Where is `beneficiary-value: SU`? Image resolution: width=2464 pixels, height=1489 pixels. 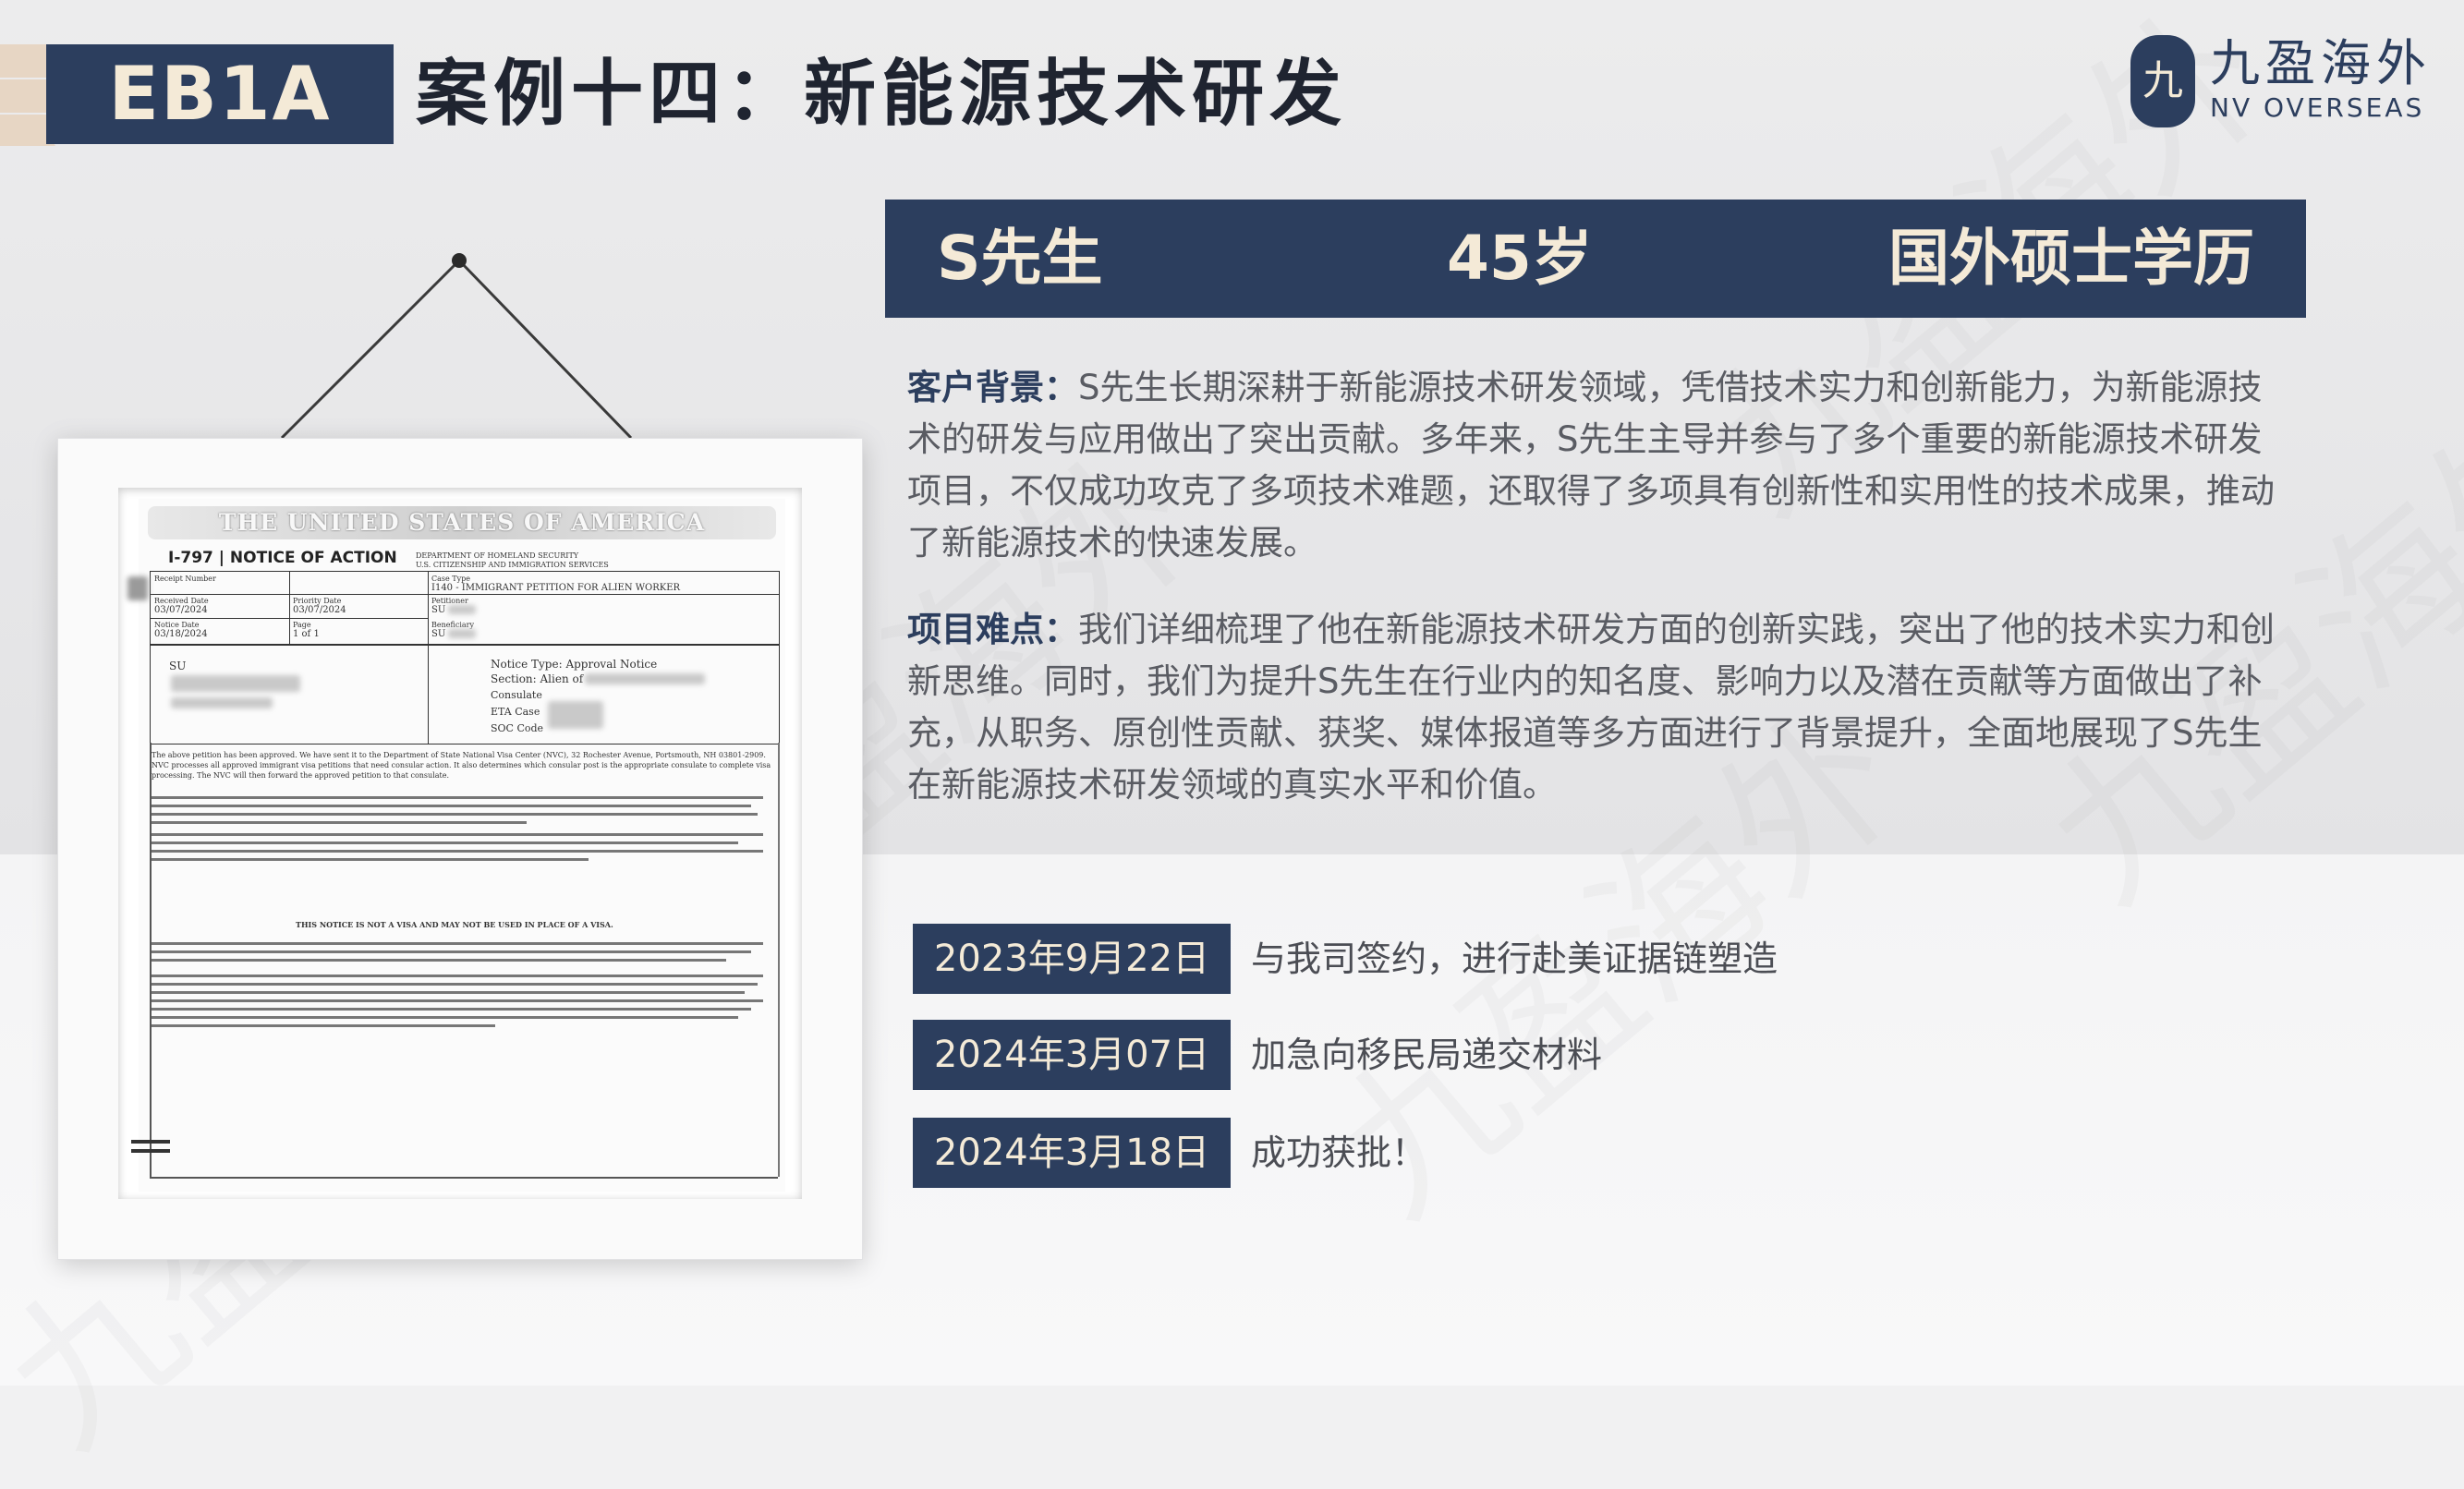
beneficiary-value: SU is located at coordinates (438, 634).